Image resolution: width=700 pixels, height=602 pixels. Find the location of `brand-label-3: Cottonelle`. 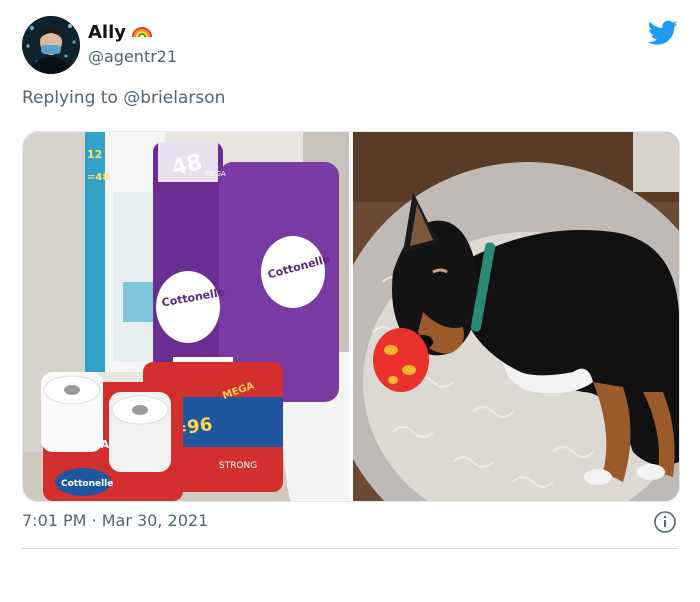

brand-label-3: Cottonelle is located at coordinates (87, 484).